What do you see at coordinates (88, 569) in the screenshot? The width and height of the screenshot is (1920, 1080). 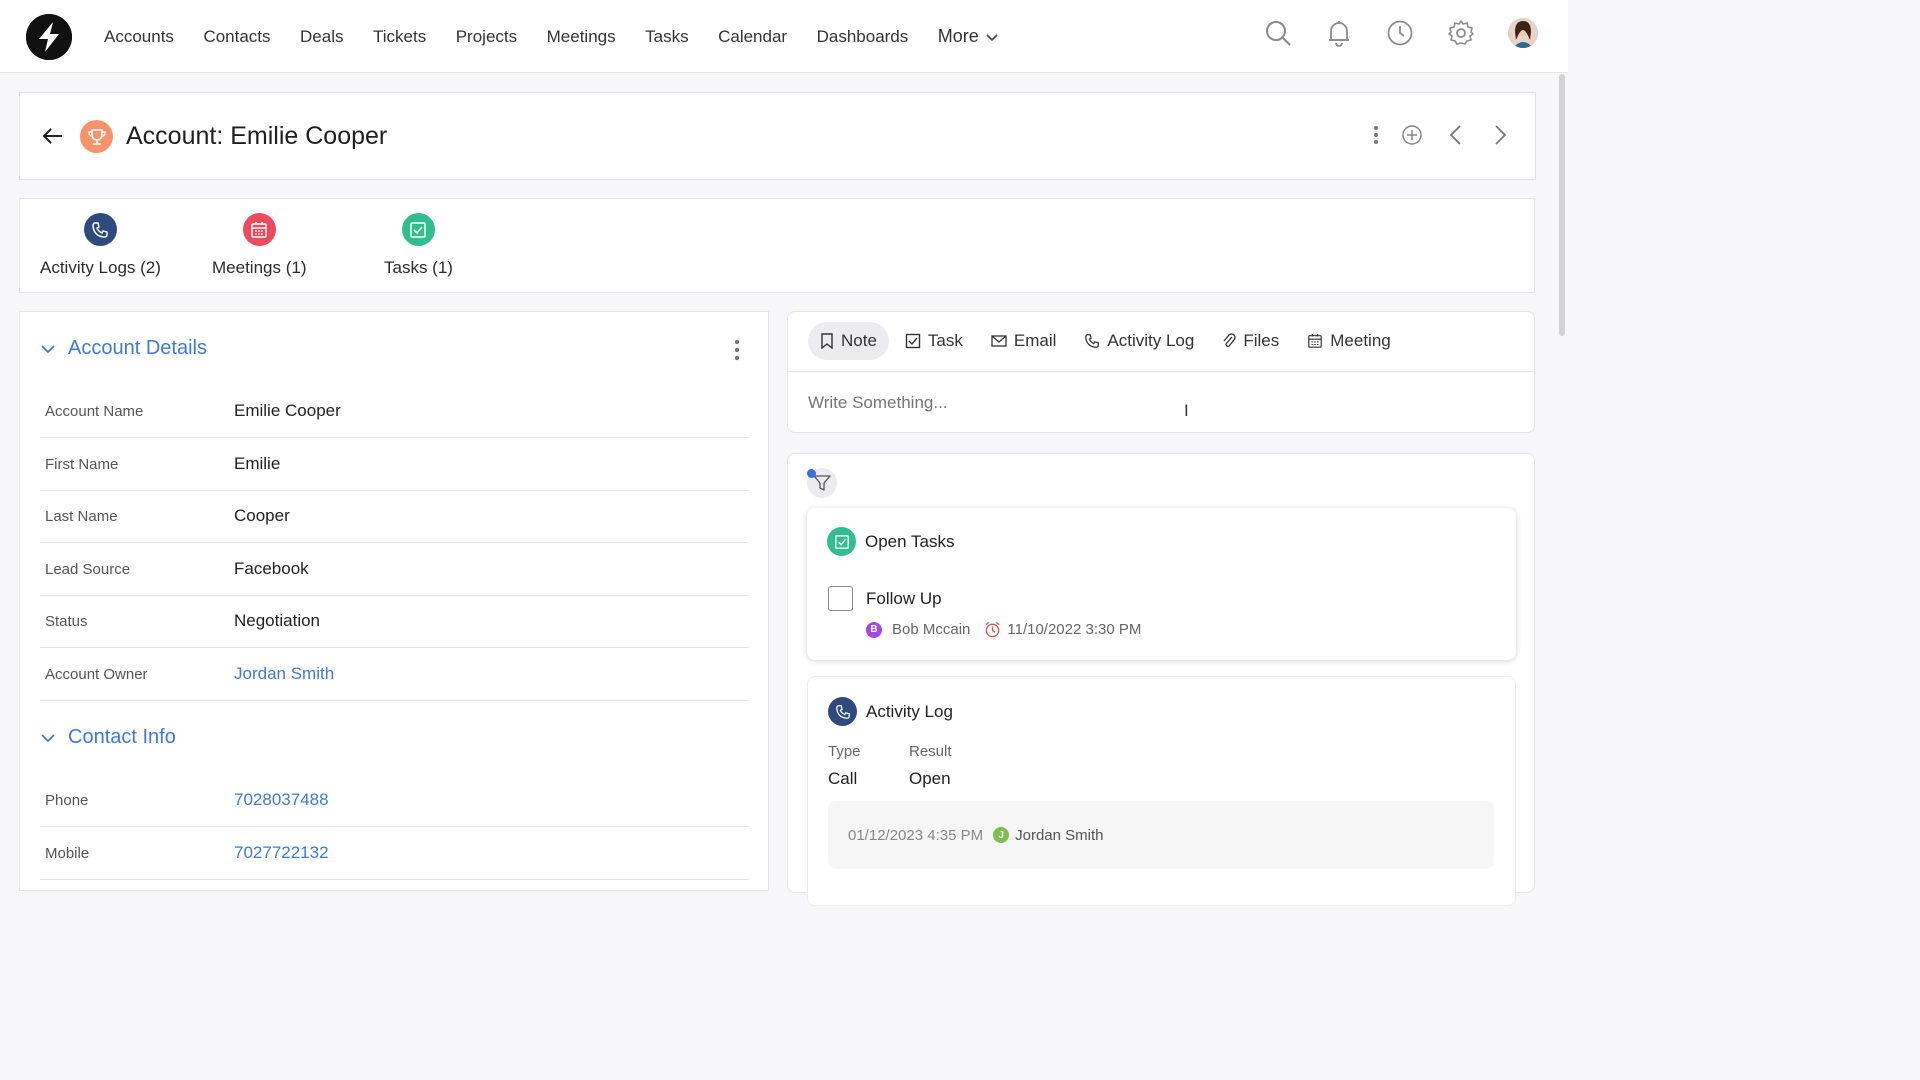 I see `field-label: Lead Source` at bounding box center [88, 569].